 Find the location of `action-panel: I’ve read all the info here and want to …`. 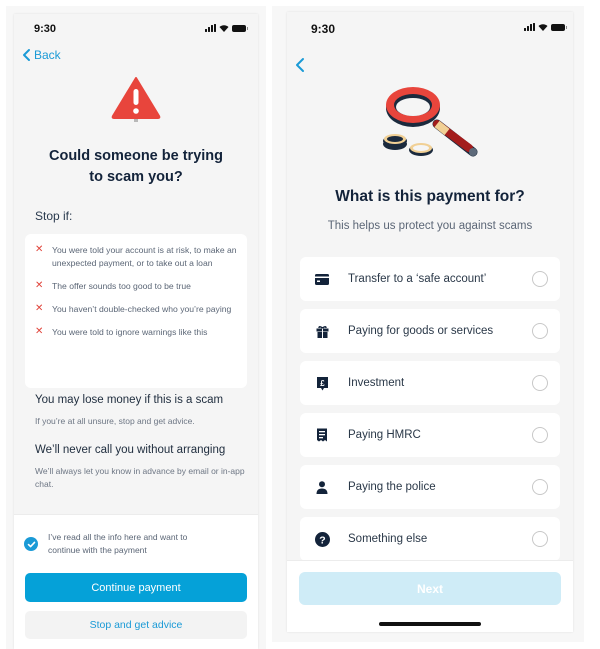

action-panel: I’ve read all the info here and want to … is located at coordinates (136, 581).